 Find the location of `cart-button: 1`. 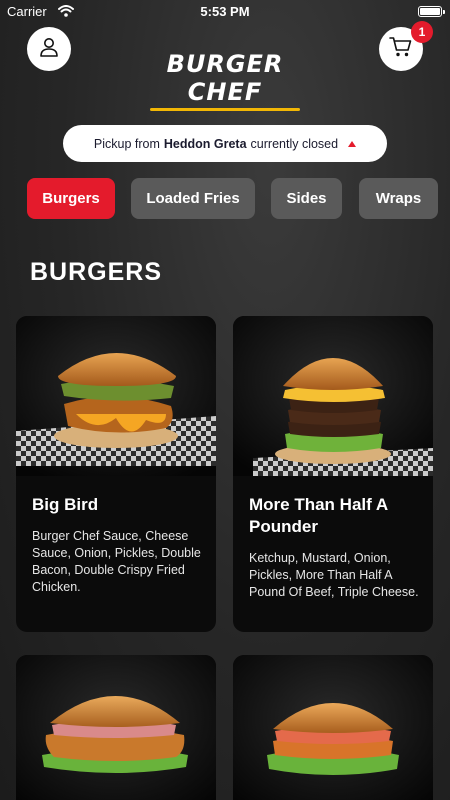

cart-button: 1 is located at coordinates (406, 46).